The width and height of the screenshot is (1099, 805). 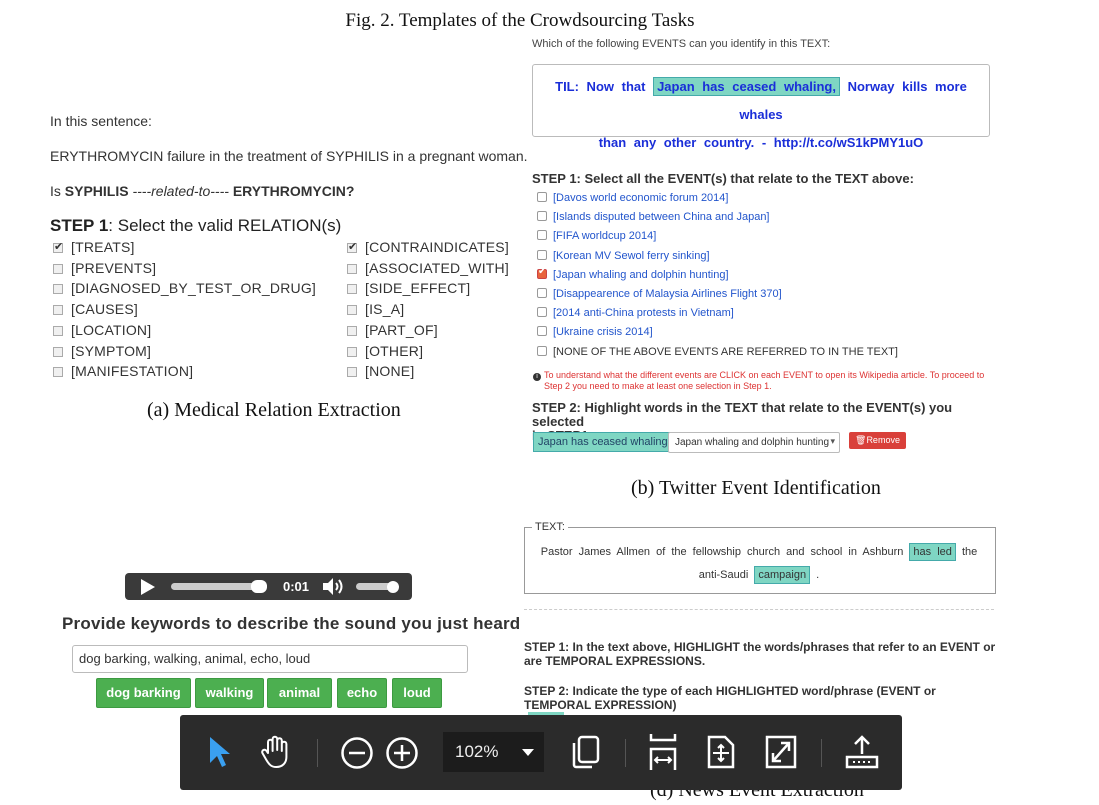 What do you see at coordinates (603, 332) in the screenshot?
I see `event-link: [Ukraine crisis 2014]` at bounding box center [603, 332].